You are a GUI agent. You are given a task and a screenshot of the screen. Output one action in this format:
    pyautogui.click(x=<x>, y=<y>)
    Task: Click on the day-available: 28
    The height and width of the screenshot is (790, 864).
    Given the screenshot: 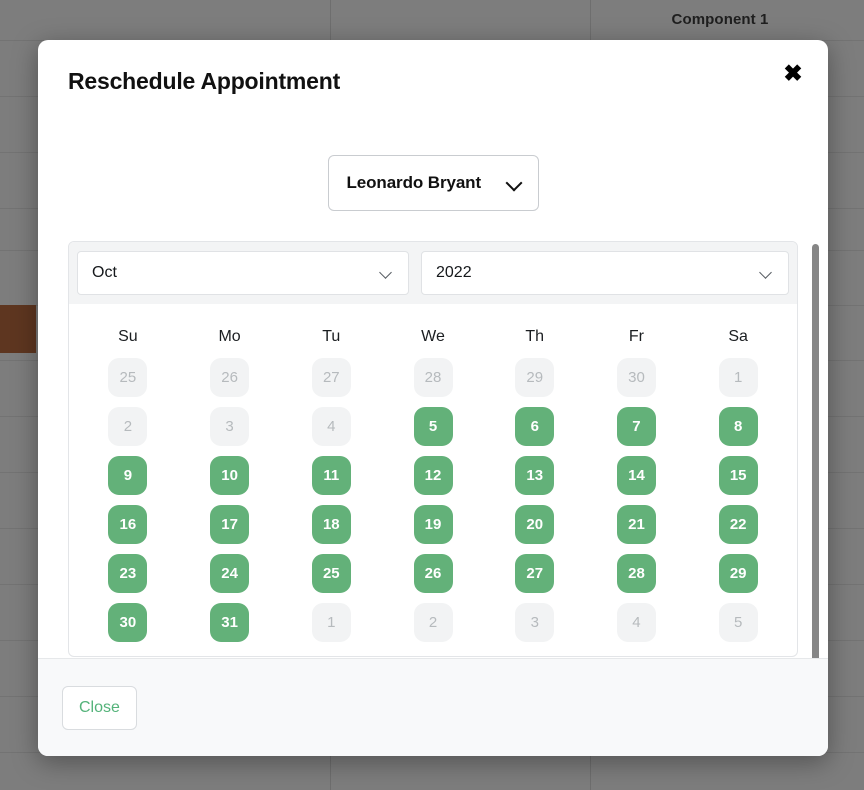 What is the action you would take?
    pyautogui.click(x=636, y=573)
    